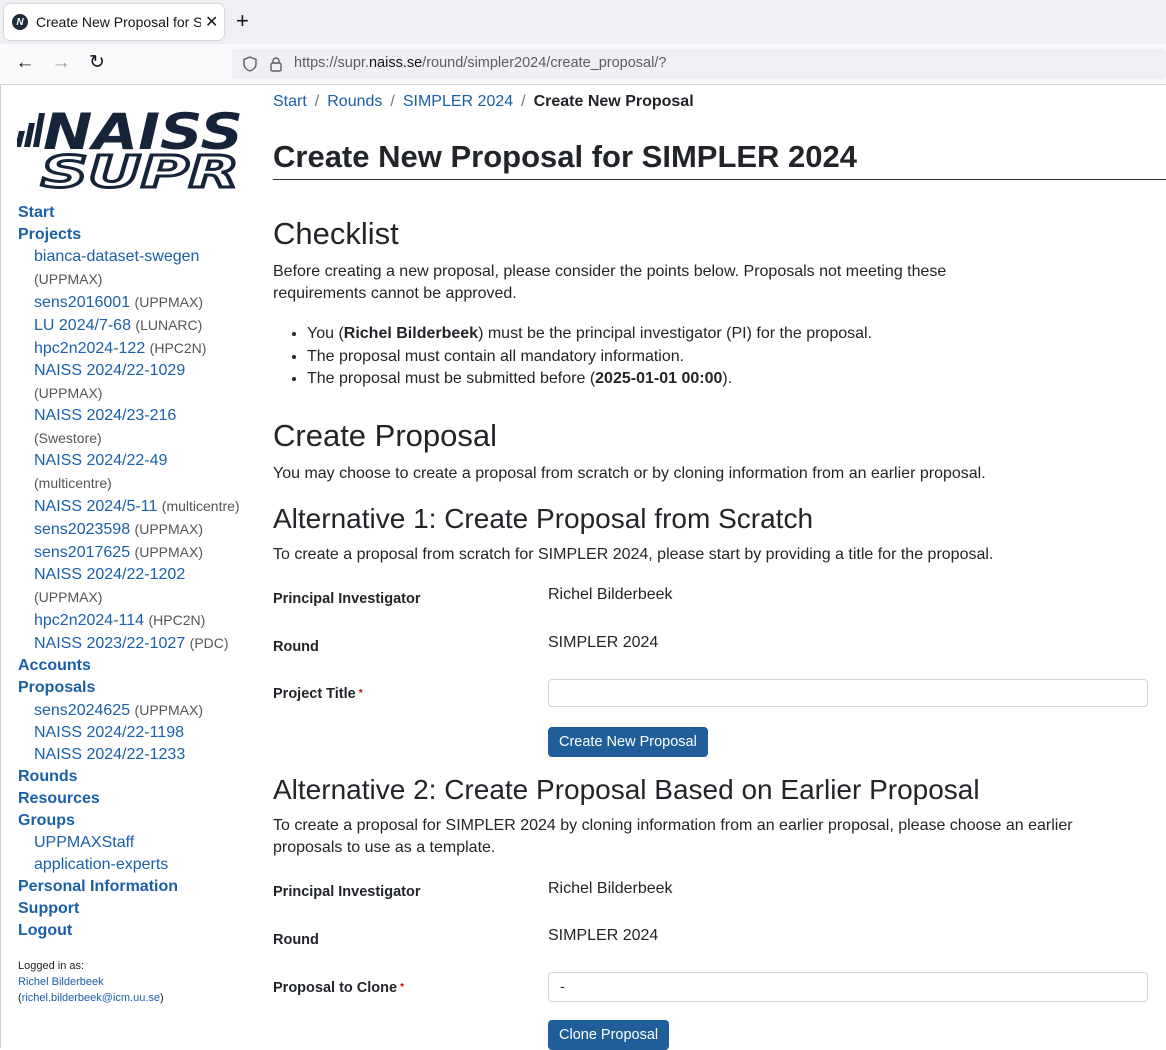 The width and height of the screenshot is (1166, 1050). I want to click on sidebar-project-link: sens2023598, so click(82, 529).